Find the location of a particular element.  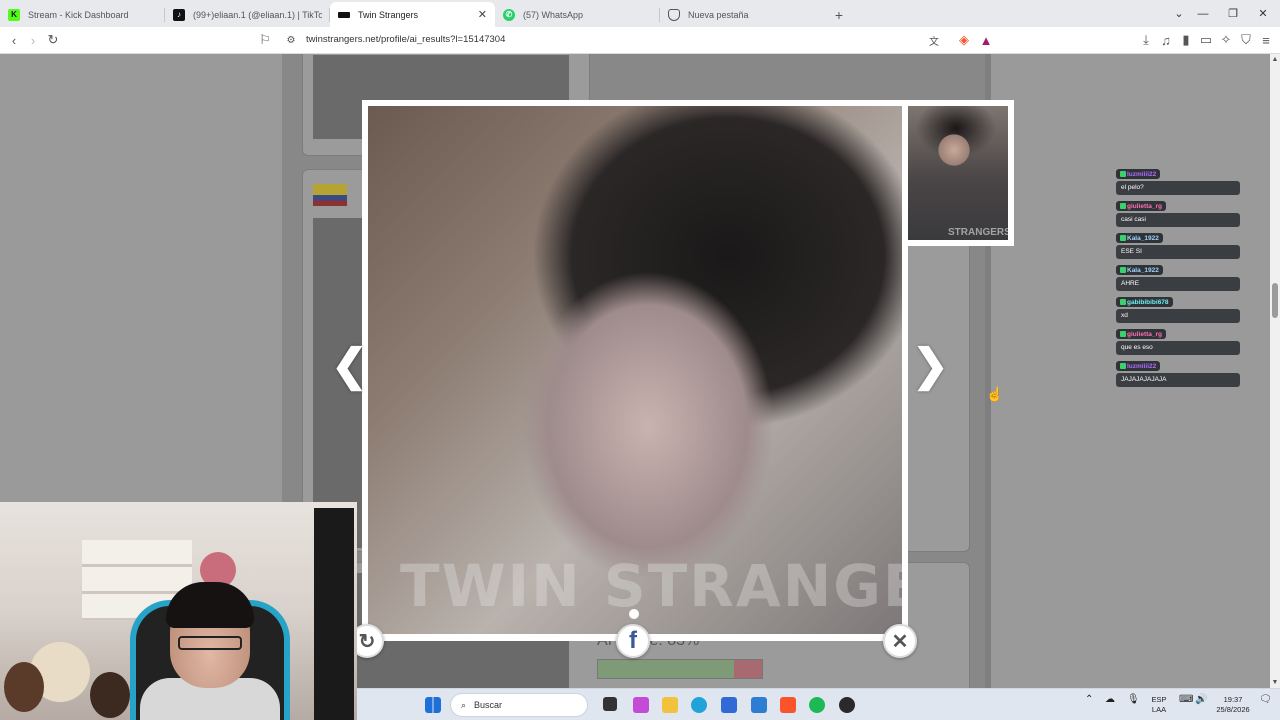

tab-tiktok: ♪ (99+)eliaan.1 (@eliaan.1) | TikTok is located at coordinates (247, 14).